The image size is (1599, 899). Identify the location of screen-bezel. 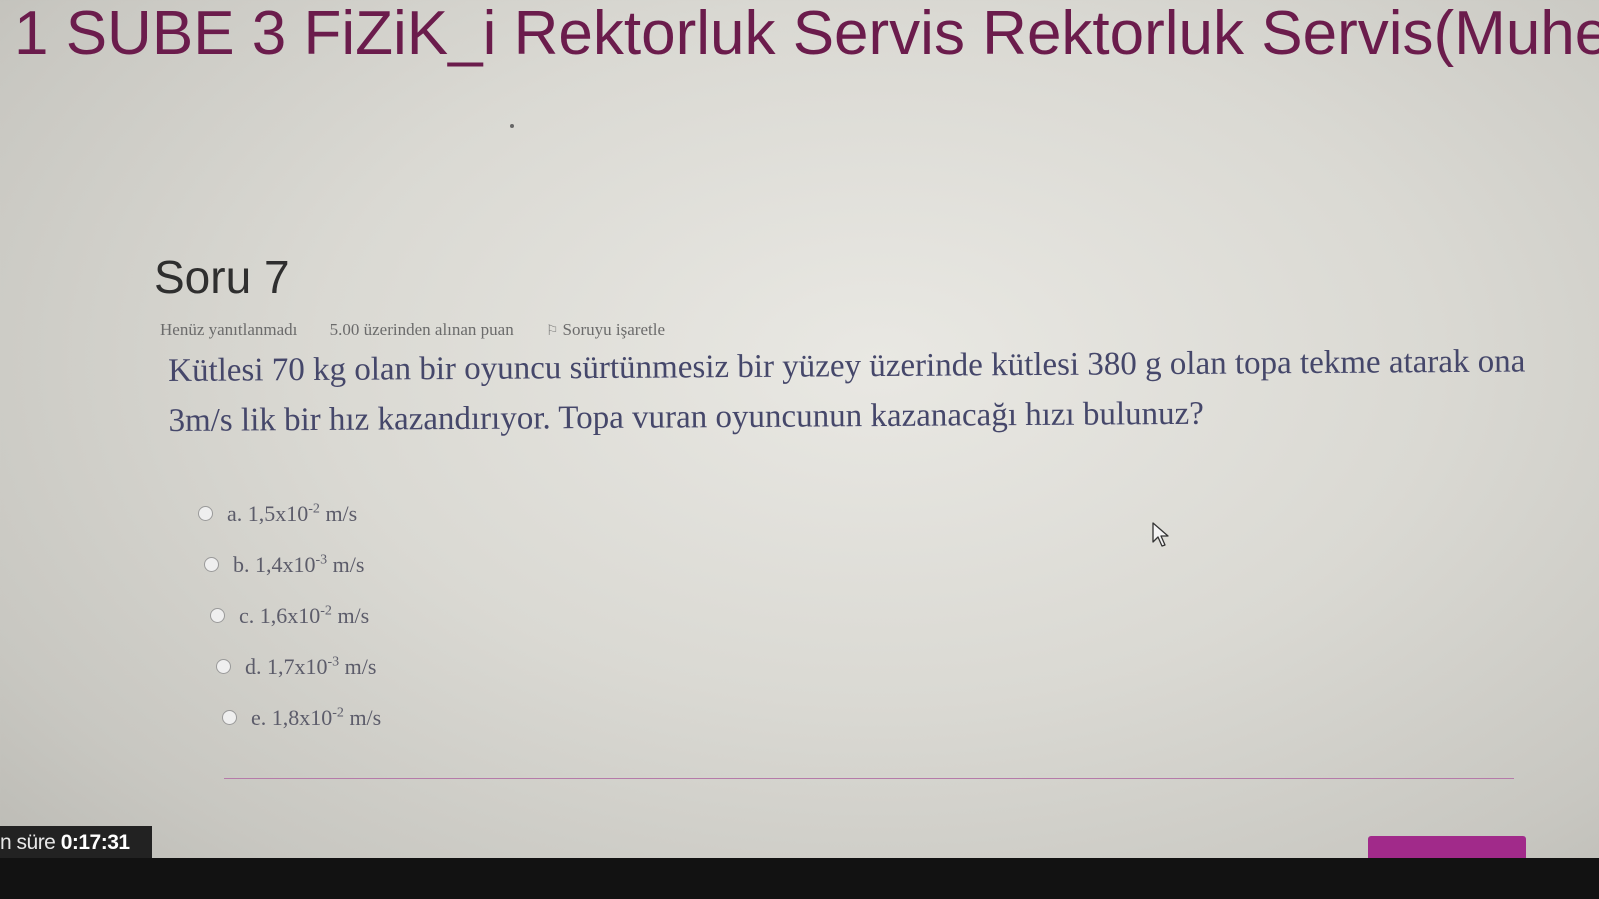
(799, 878).